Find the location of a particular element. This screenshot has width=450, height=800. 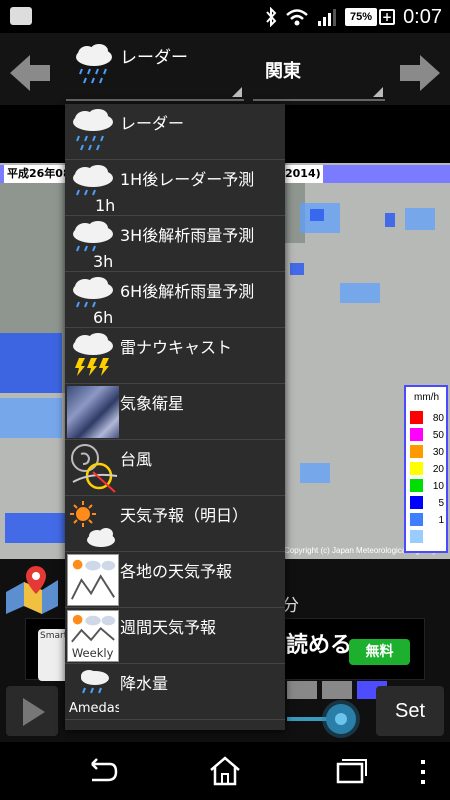

home-icon is located at coordinates (225, 771).